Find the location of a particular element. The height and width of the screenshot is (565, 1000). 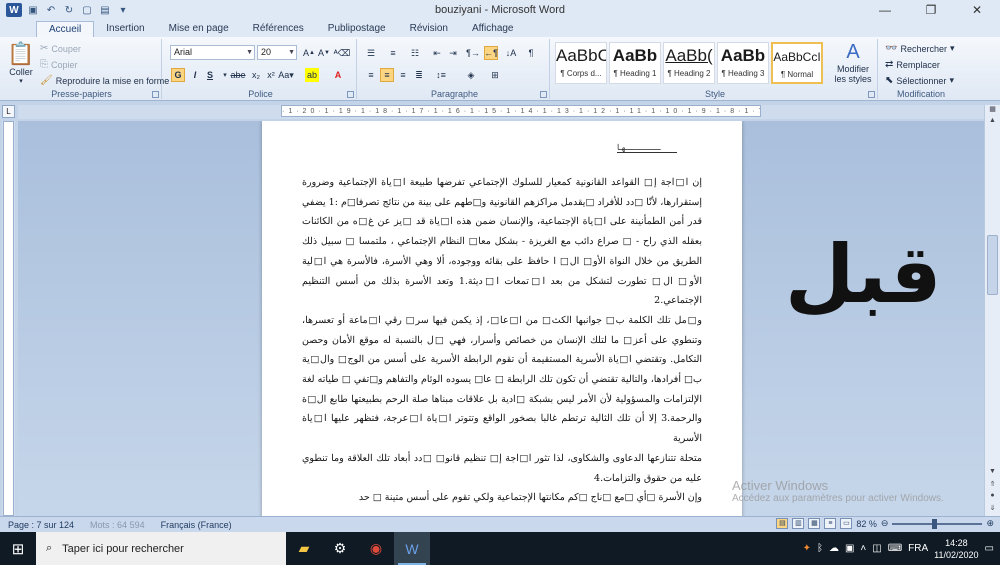

chrome-icon: ◉ is located at coordinates (376, 548).